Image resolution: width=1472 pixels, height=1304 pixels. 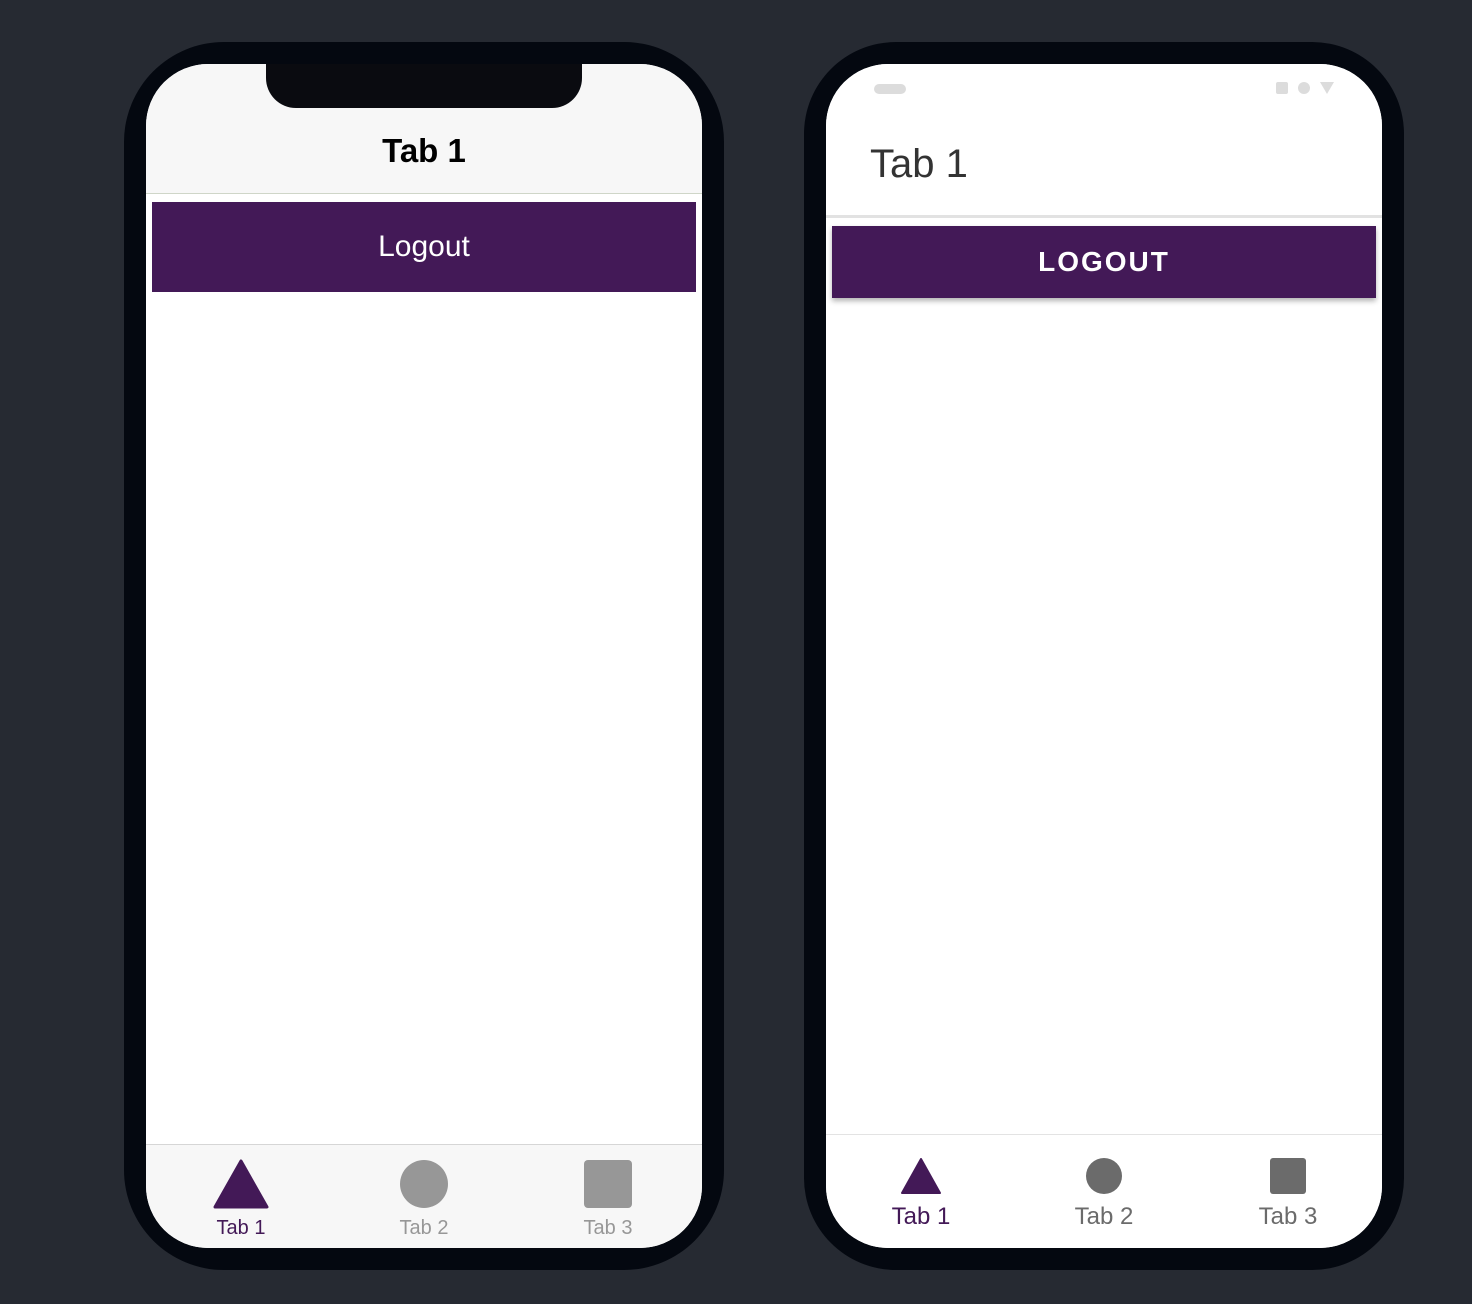 What do you see at coordinates (890, 89) in the screenshot?
I see `status-bar-pill` at bounding box center [890, 89].